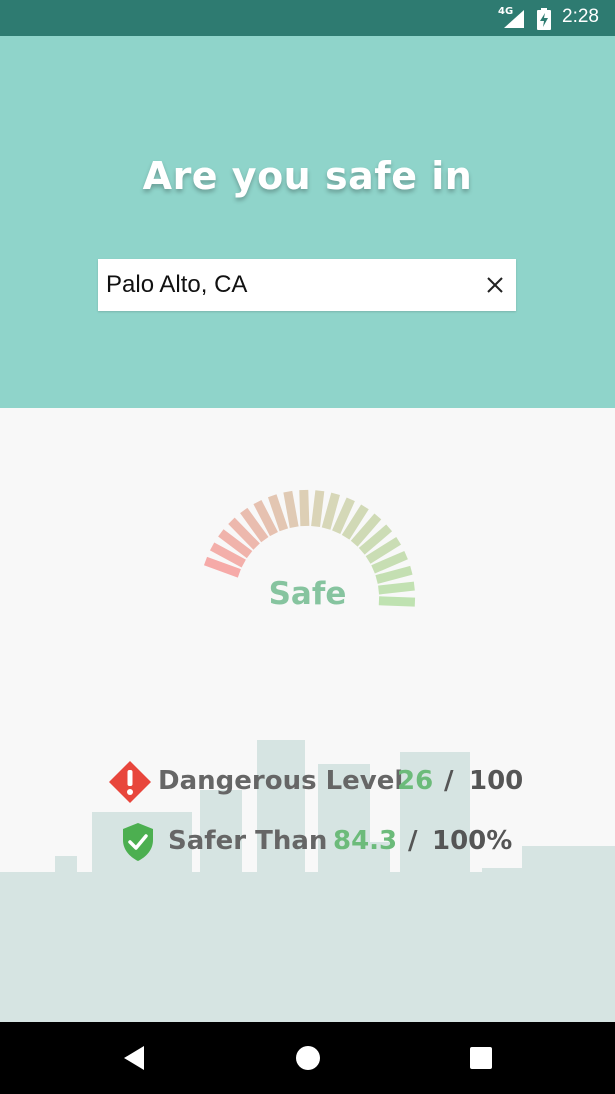  What do you see at coordinates (307, 176) in the screenshot?
I see `page-title: Are you safe in` at bounding box center [307, 176].